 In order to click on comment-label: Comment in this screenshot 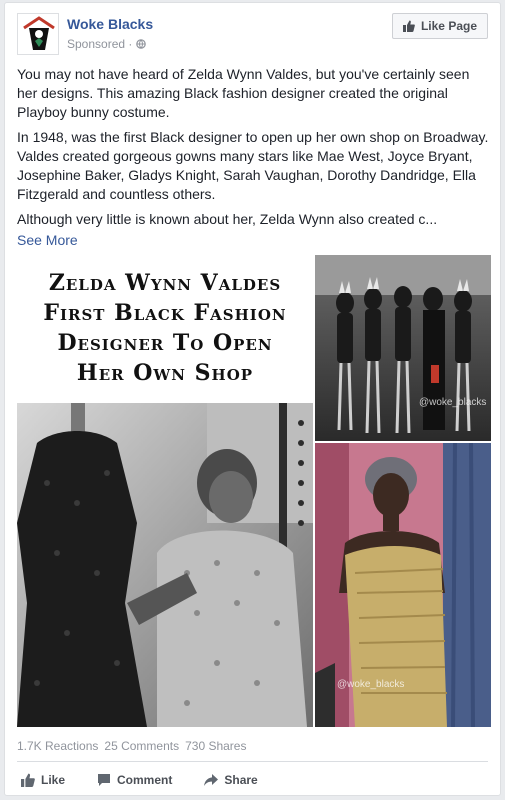, I will do `click(145, 780)`.